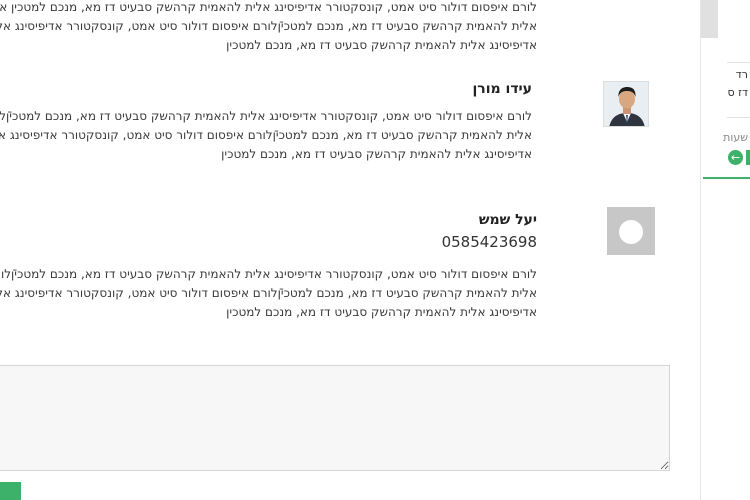  I want to click on sidebar-accent-line, so click(726, 178).